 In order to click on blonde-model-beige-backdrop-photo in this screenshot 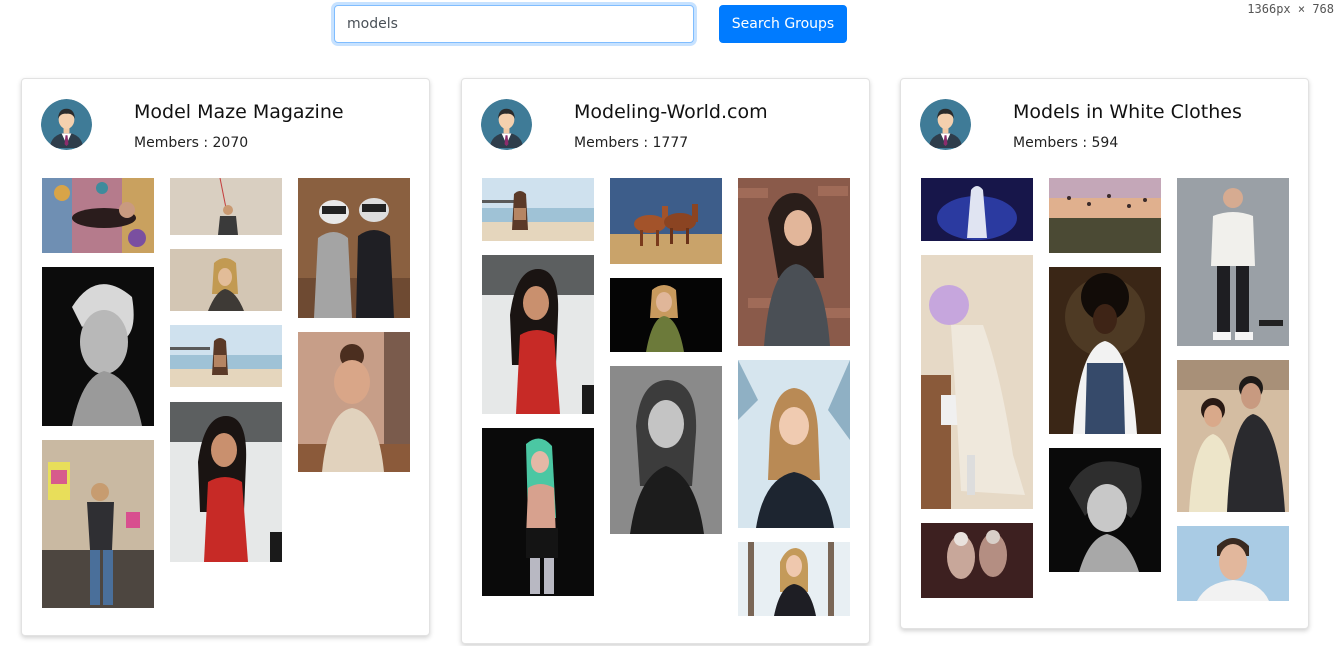, I will do `click(226, 280)`.